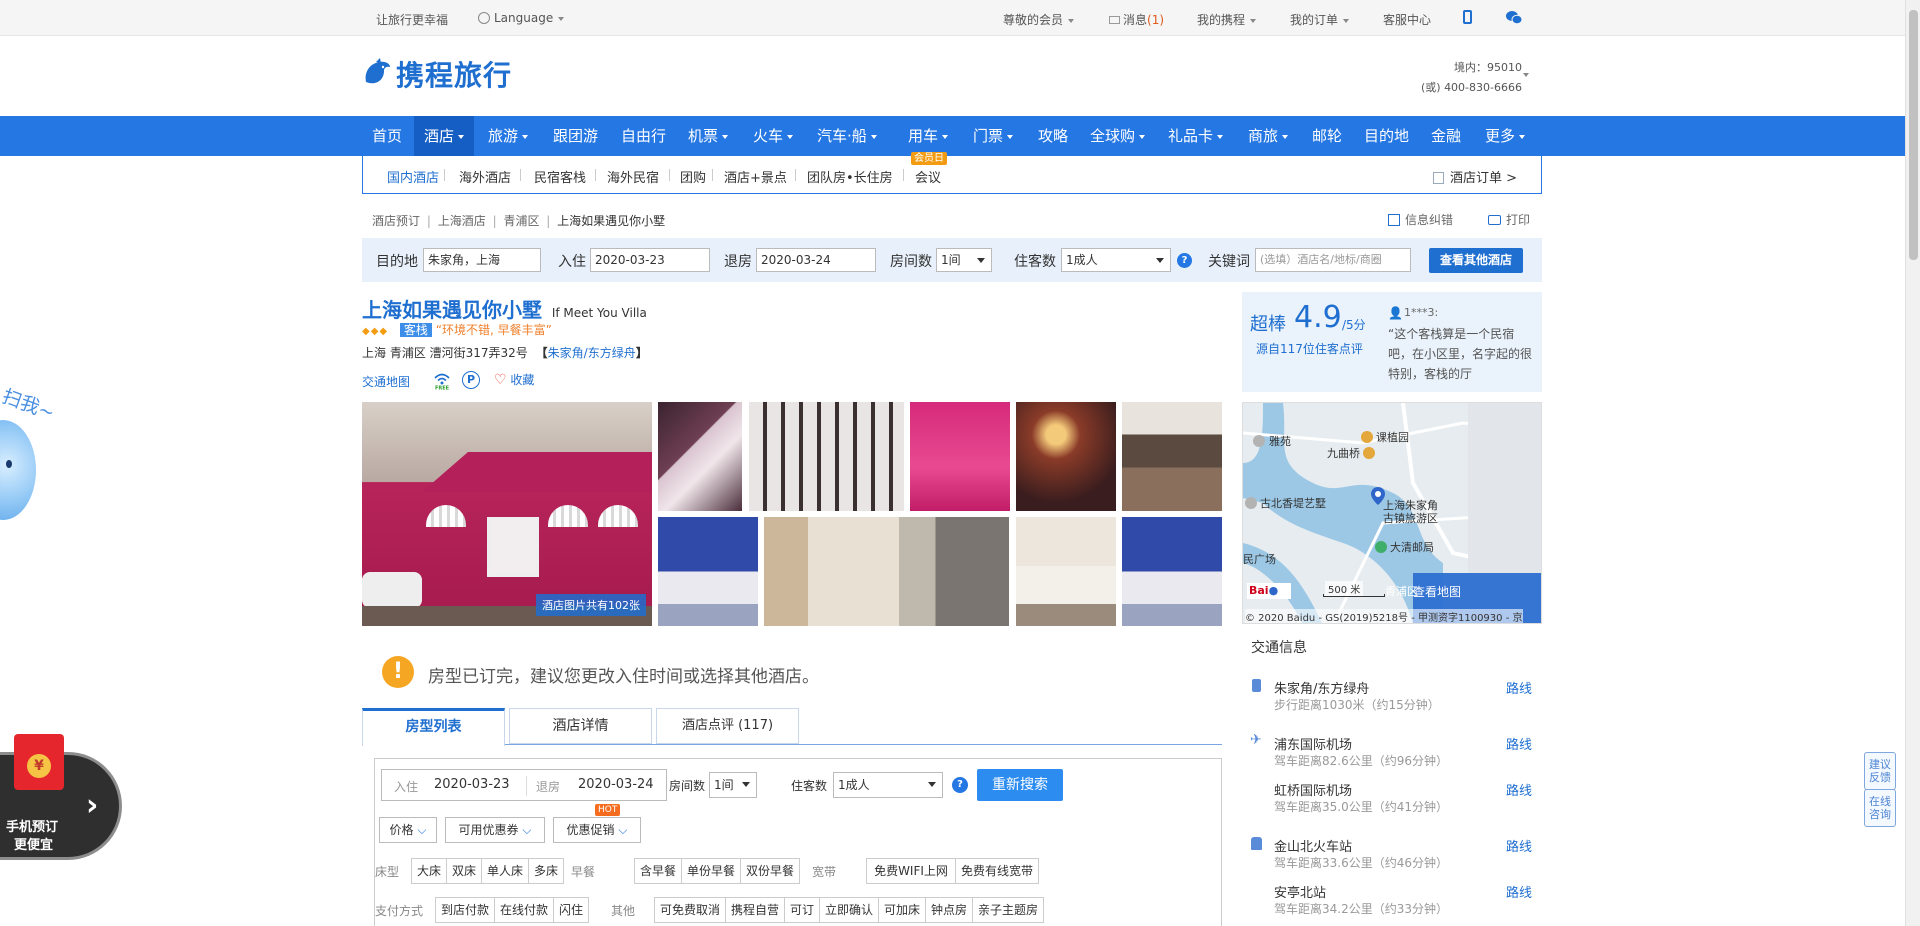 This screenshot has height=926, width=1920. Describe the element at coordinates (755, 176) in the screenshot. I see `subnav-hotel-plus-attraction: 酒店+景点` at that location.